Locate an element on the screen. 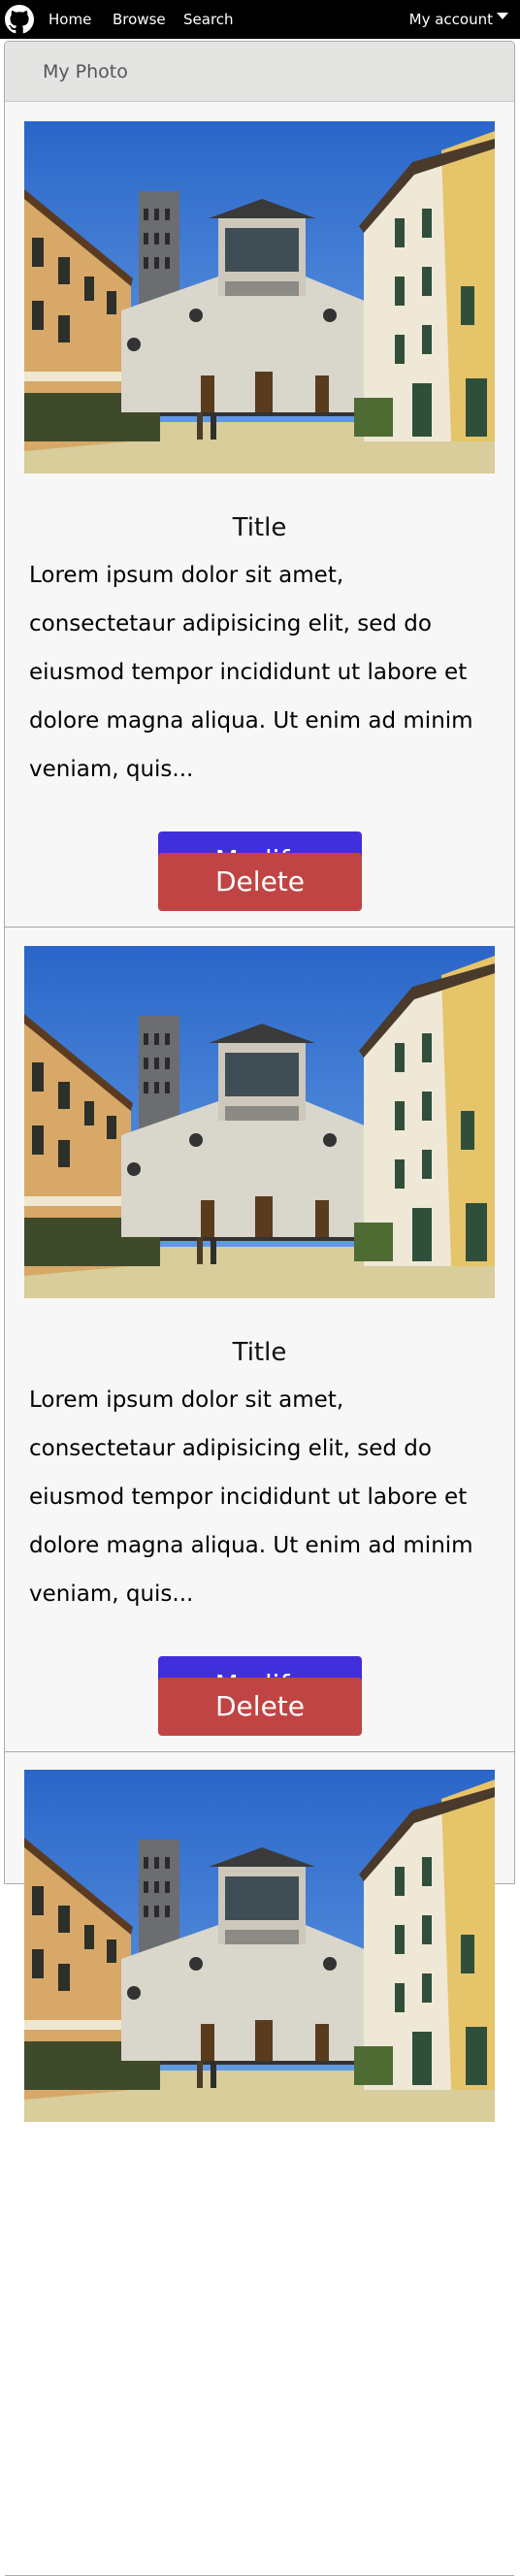 Image resolution: width=520 pixels, height=2576 pixels. nav-link-home: Home is located at coordinates (70, 19).